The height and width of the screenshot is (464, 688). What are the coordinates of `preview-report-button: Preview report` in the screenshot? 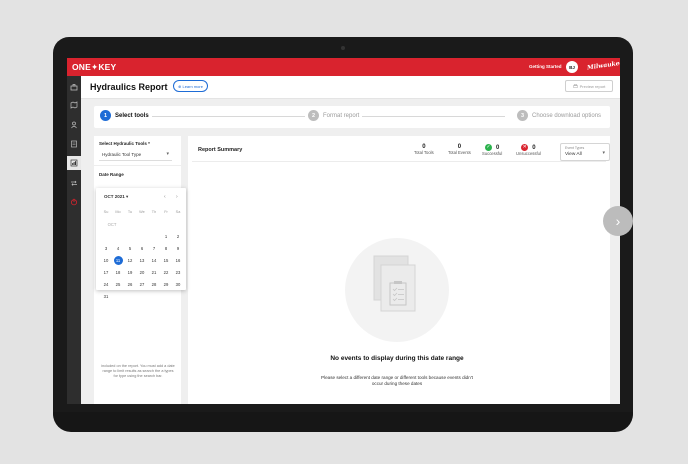 It's located at (589, 86).